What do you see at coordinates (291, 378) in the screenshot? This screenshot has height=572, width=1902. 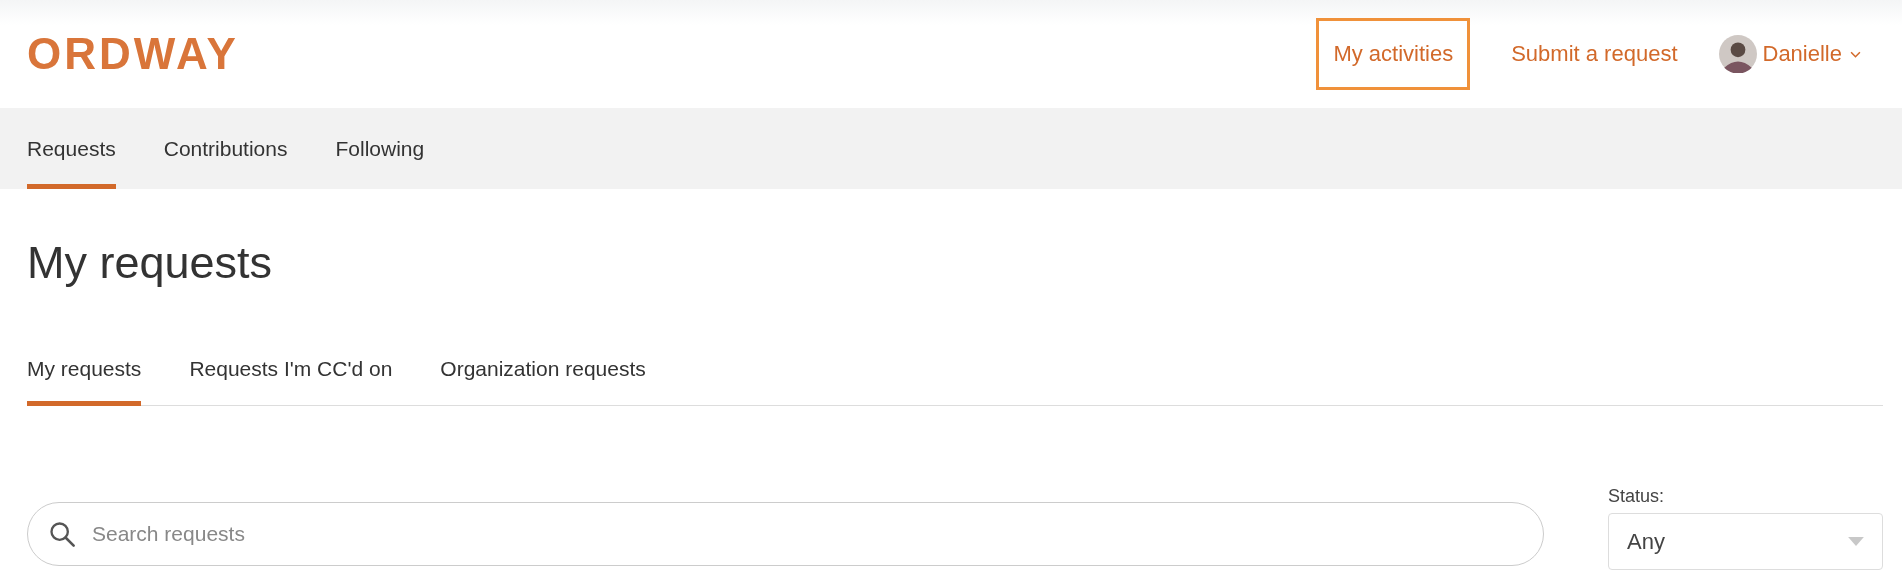 I see `tab: Requests I'm CC'd on` at bounding box center [291, 378].